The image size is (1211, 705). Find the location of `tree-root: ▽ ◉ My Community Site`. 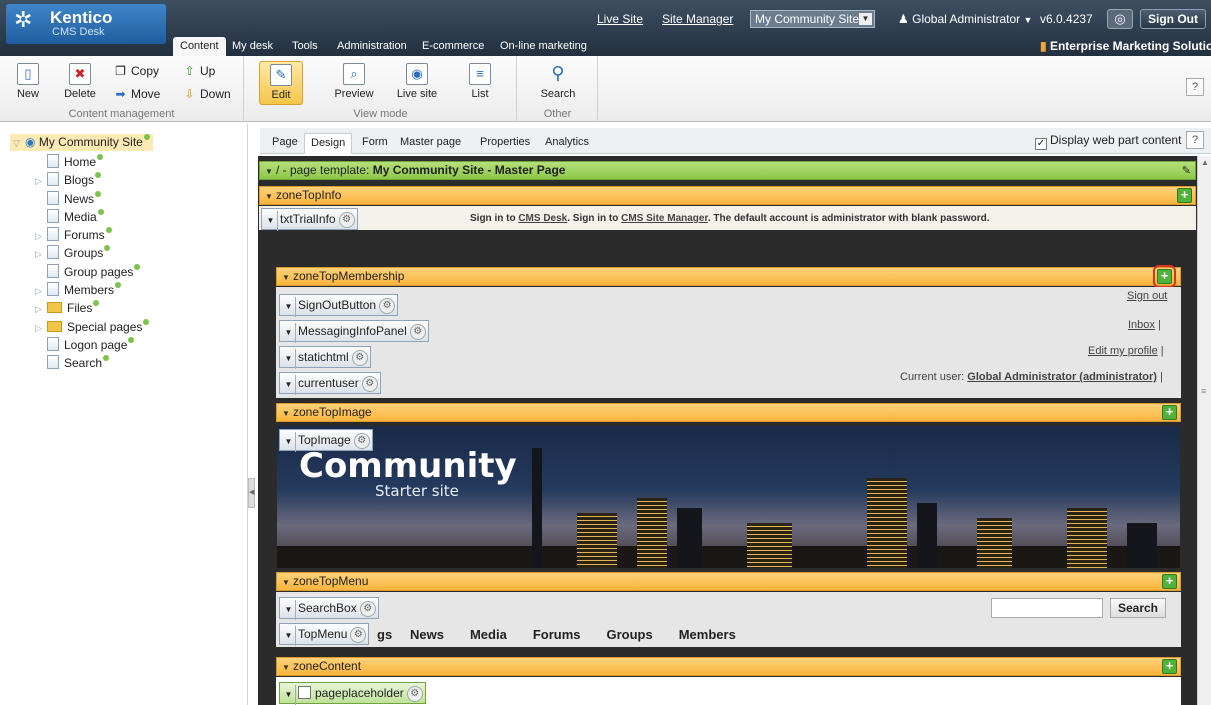

tree-root: ▽ ◉ My Community Site is located at coordinates (81, 142).